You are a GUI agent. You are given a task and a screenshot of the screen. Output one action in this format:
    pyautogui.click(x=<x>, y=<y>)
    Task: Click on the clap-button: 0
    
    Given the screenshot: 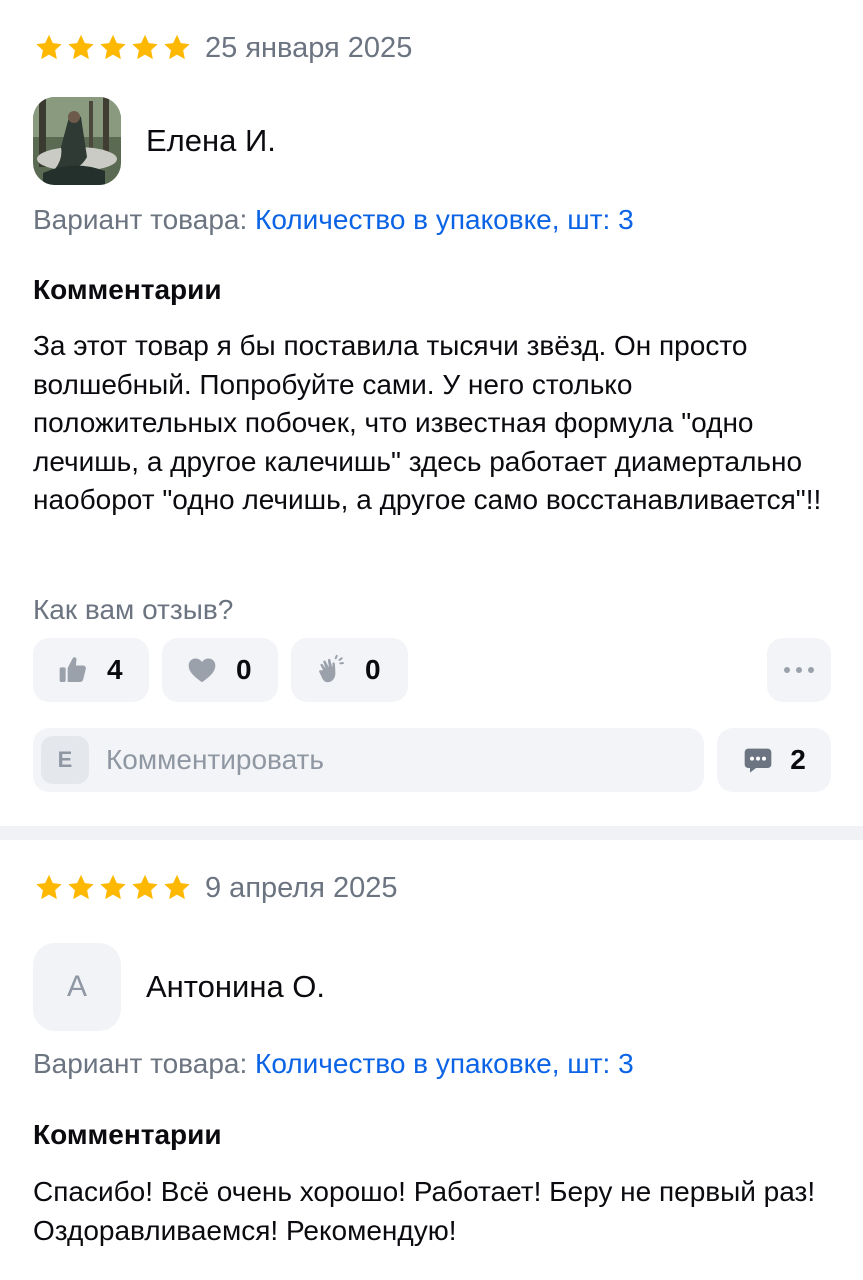 What is the action you would take?
    pyautogui.click(x=349, y=670)
    